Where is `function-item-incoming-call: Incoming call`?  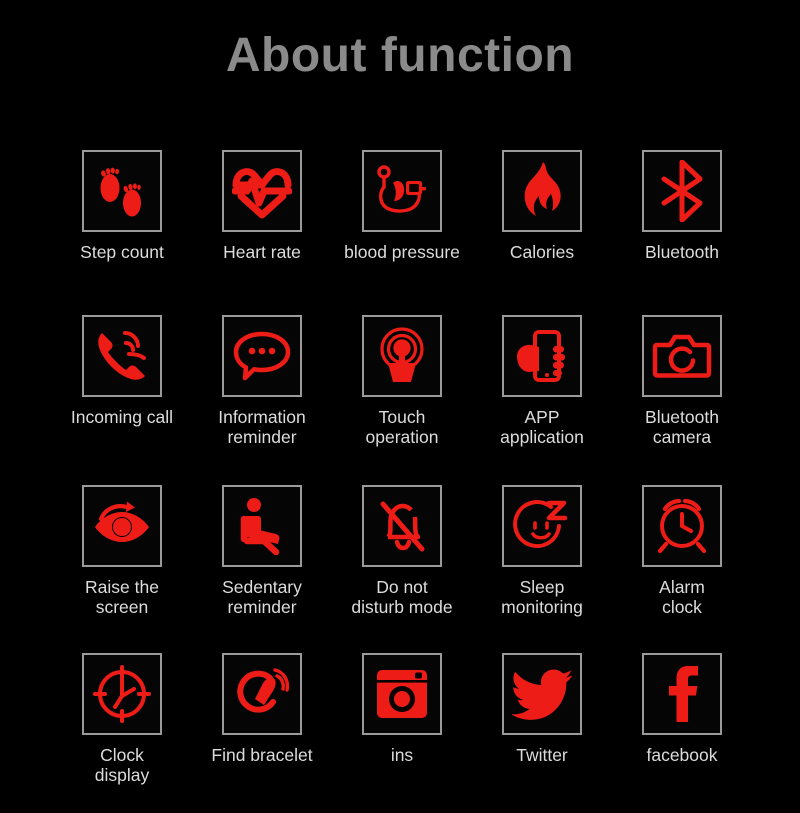 function-item-incoming-call: Incoming call is located at coordinates (122, 400).